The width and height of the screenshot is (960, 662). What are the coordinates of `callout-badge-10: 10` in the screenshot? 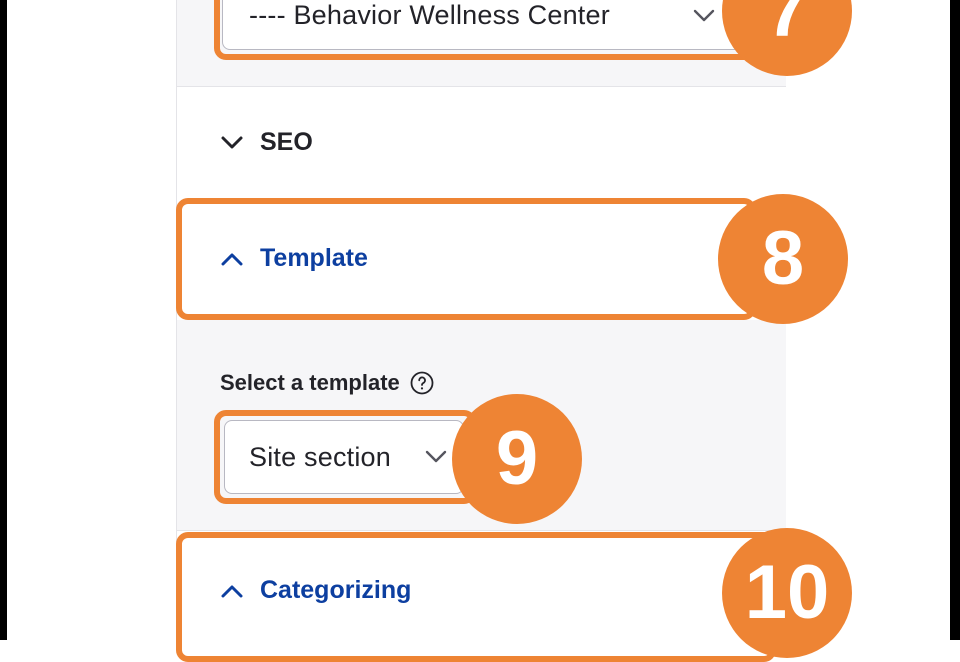 It's located at (787, 593).